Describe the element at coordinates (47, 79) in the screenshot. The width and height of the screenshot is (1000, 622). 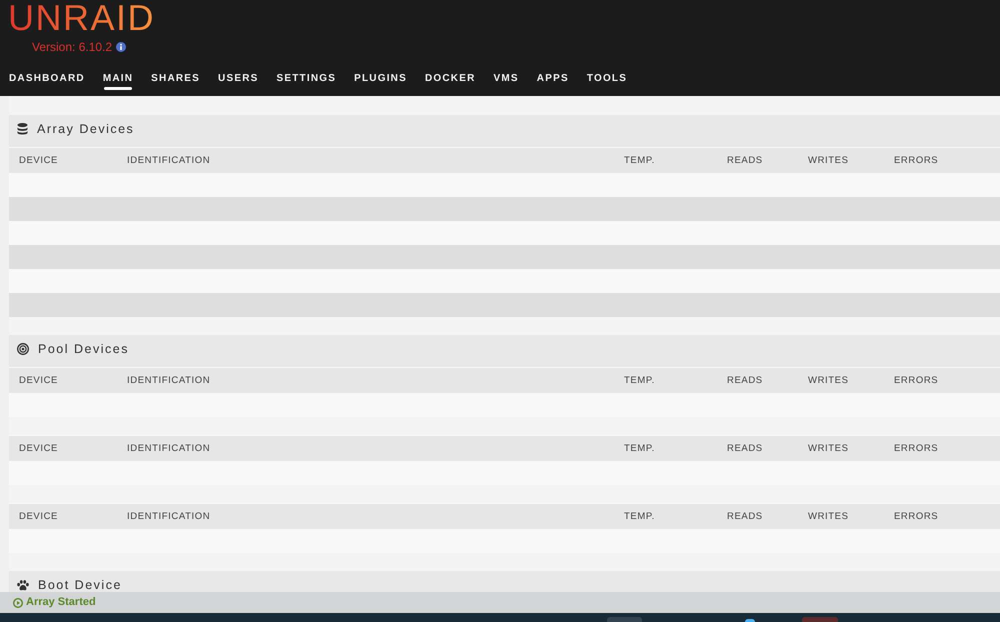
I see `nav-tab: DASHBOARD` at that location.